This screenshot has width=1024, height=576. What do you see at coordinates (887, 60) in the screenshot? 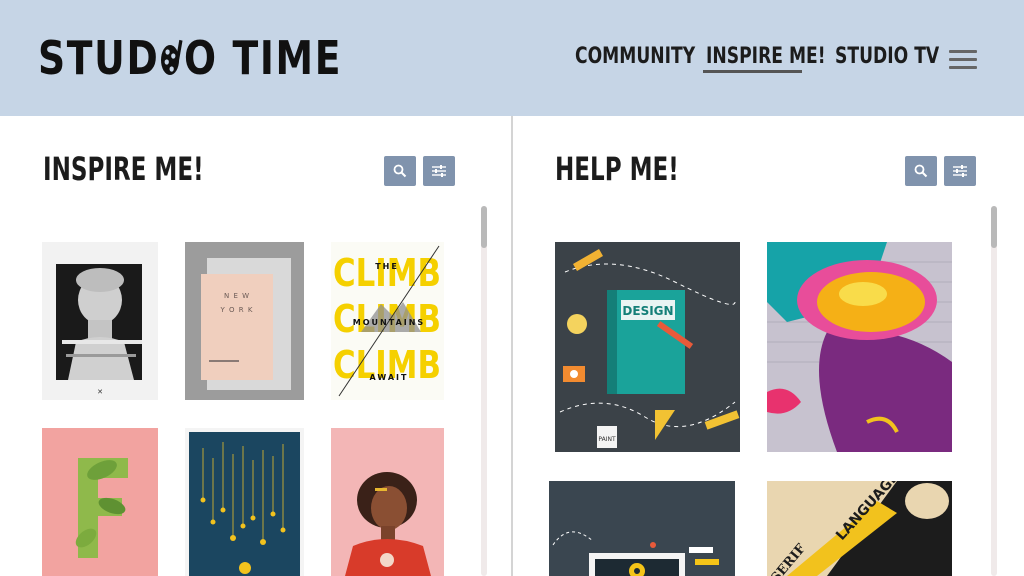
I see `nav-studio-tv: STUDIO TV` at bounding box center [887, 60].